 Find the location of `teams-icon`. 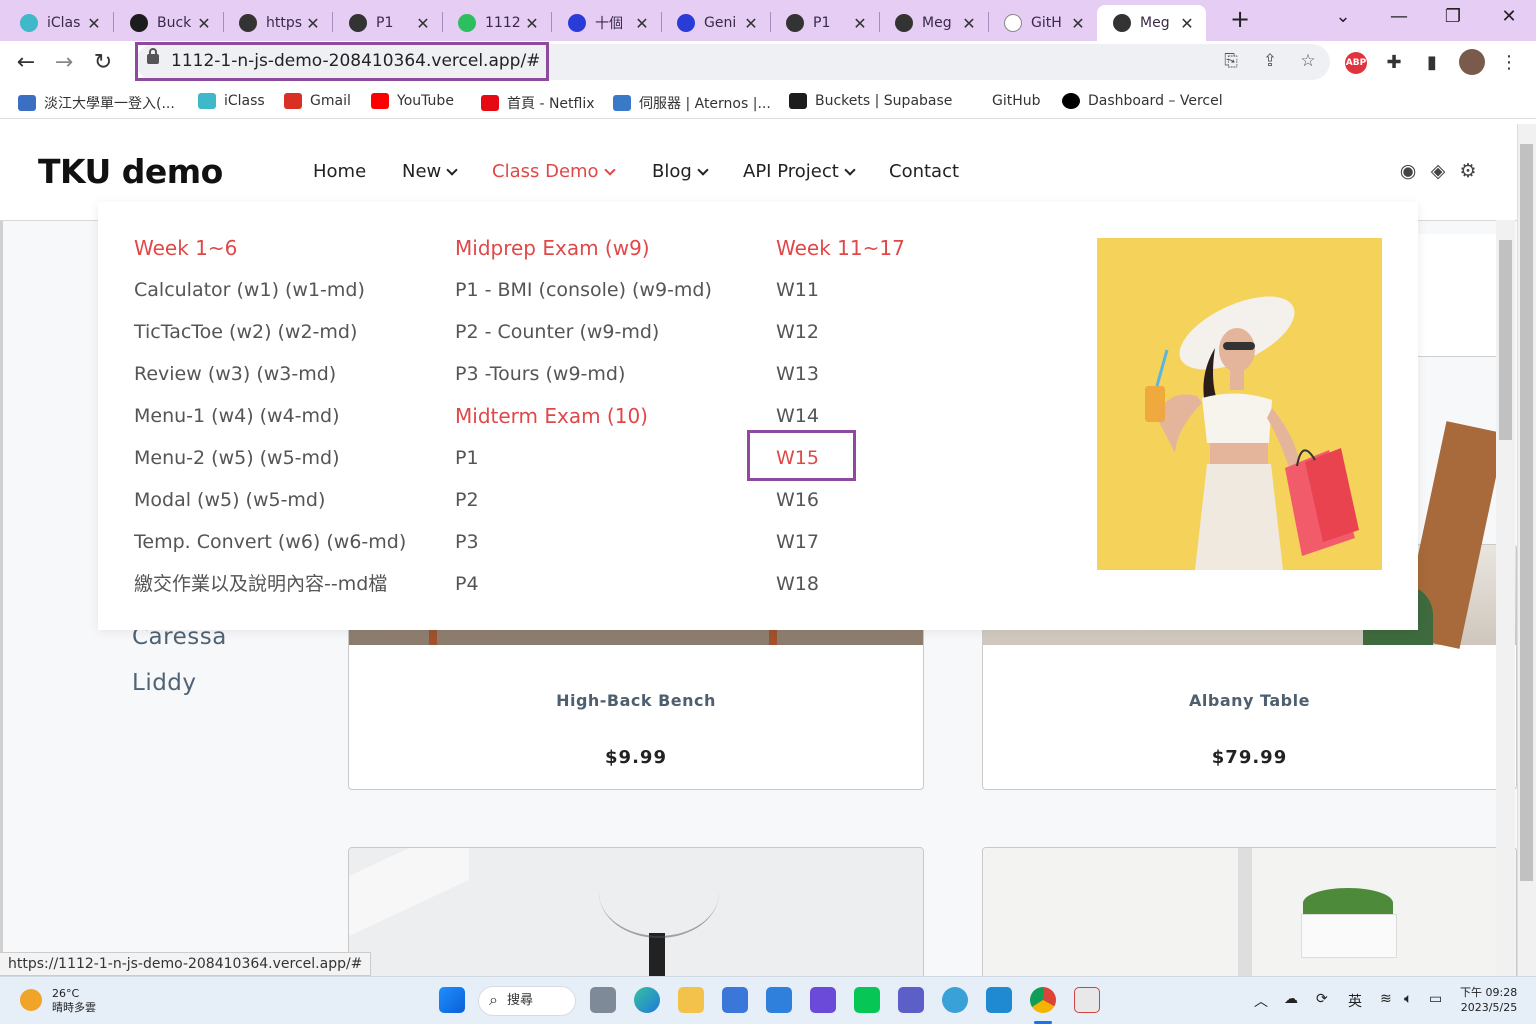

teams-icon is located at coordinates (911, 1000).